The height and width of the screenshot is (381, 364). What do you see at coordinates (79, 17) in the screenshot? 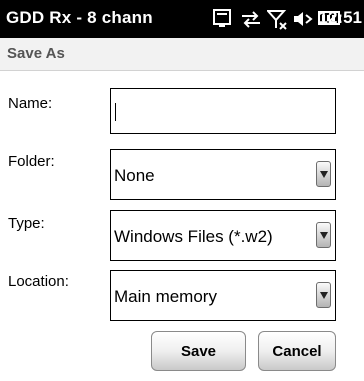
I see `app-title: GDD Rx - 8 chann` at bounding box center [79, 17].